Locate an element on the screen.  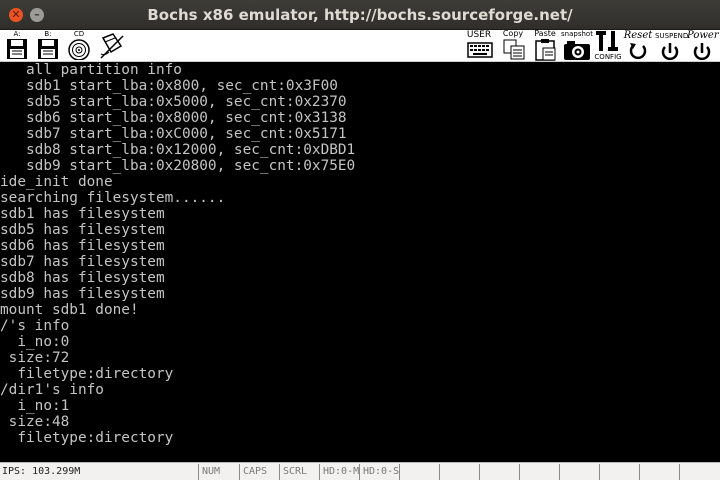
console-line: sdb6 start_lba:0x8000, sec_cnt:0x3138 is located at coordinates (173, 118).